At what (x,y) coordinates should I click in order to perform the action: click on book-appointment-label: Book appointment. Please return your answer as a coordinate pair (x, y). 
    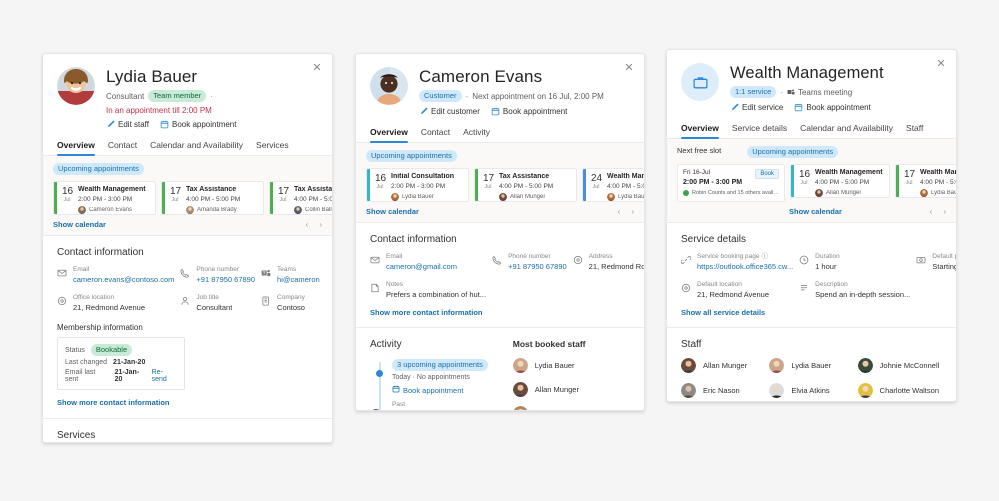
    Looking at the image, I should click on (535, 111).